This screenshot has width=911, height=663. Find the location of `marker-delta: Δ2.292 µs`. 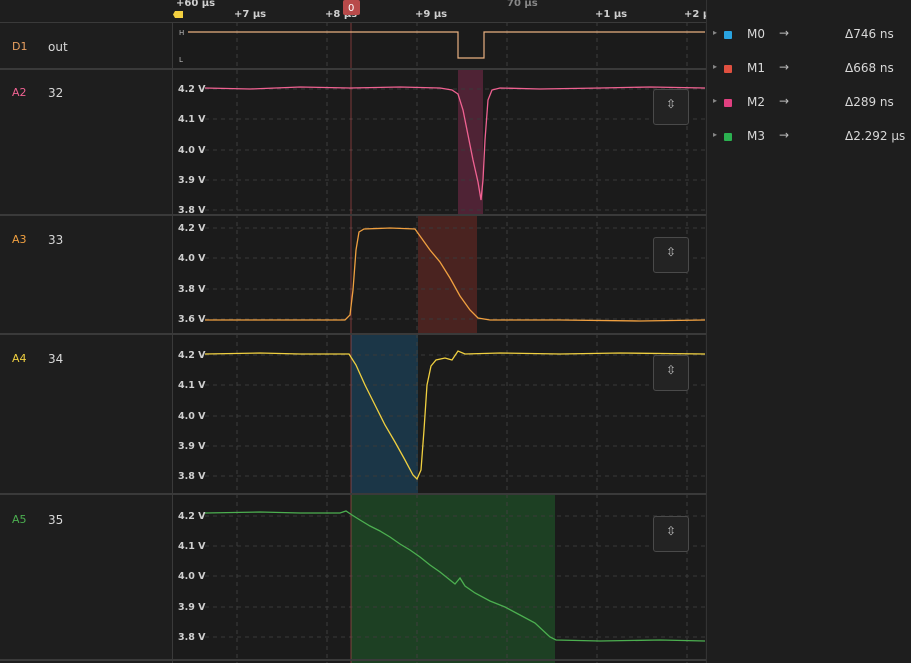

marker-delta: Δ2.292 µs is located at coordinates (875, 136).